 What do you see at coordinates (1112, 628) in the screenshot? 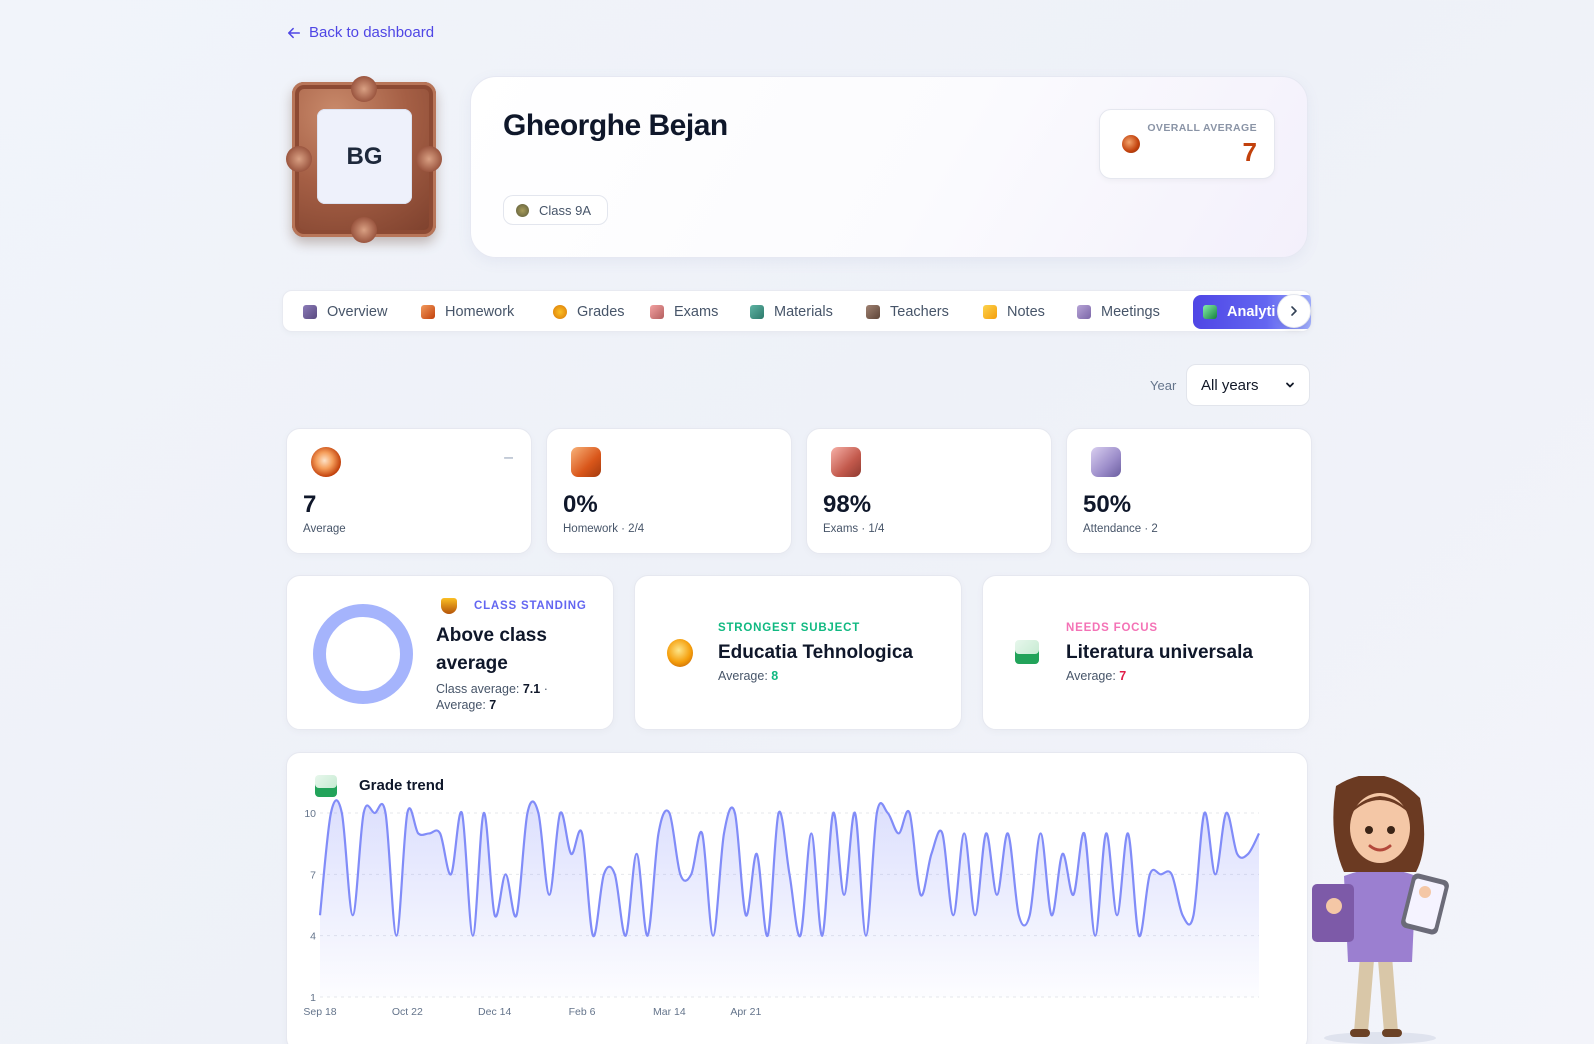
I see `focus-eyebrow: NEEDS FOCUS` at bounding box center [1112, 628].